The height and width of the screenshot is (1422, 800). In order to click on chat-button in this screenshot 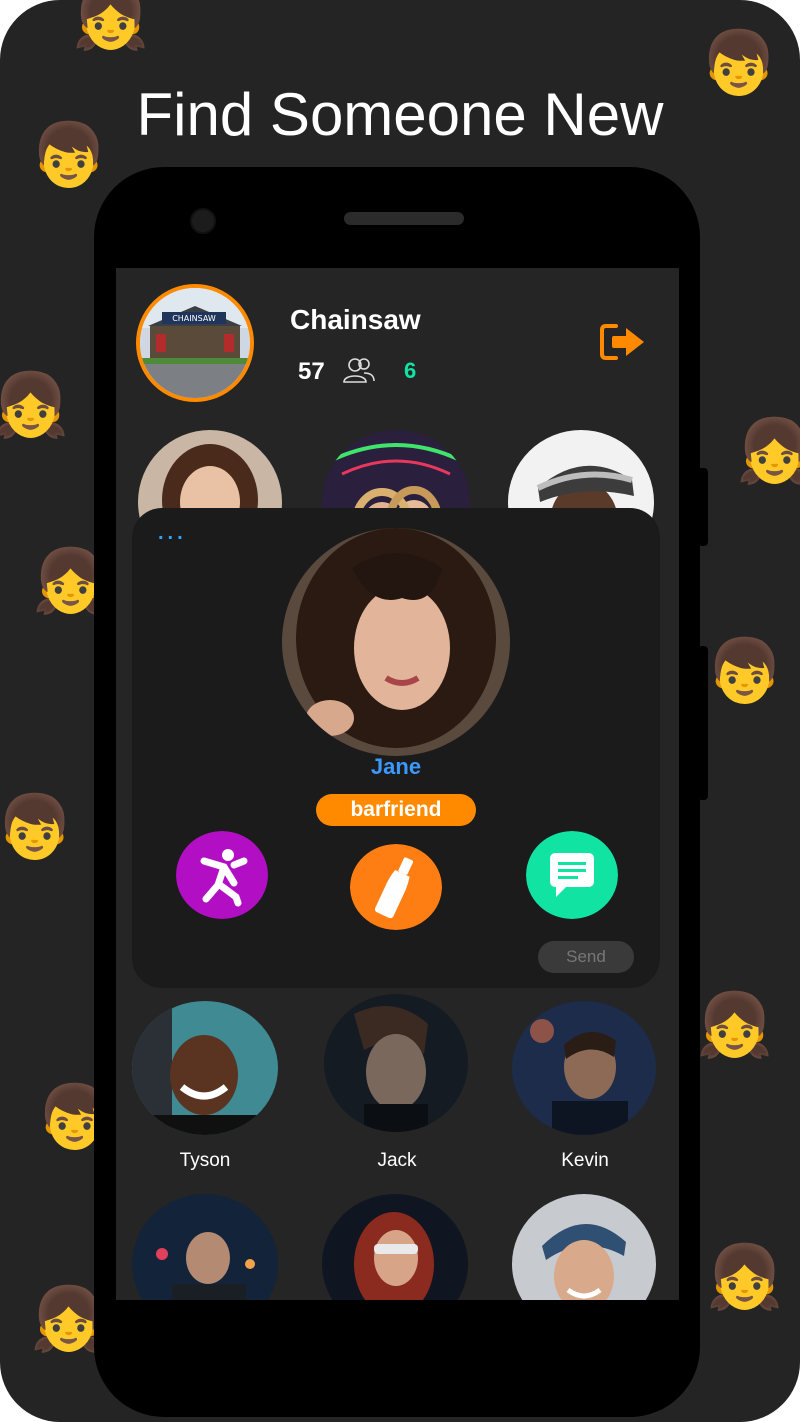, I will do `click(572, 875)`.